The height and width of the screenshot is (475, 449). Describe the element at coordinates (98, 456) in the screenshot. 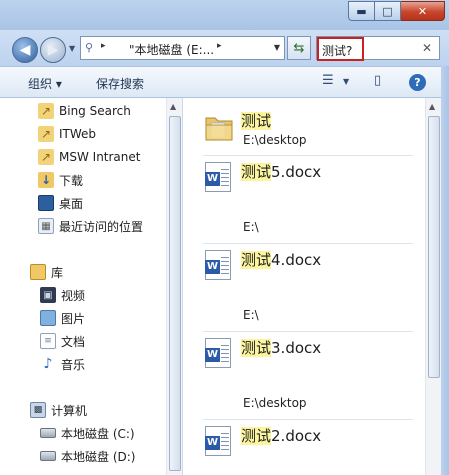

I see `sidebar-item-label: 本地磁盘 (D:)` at that location.